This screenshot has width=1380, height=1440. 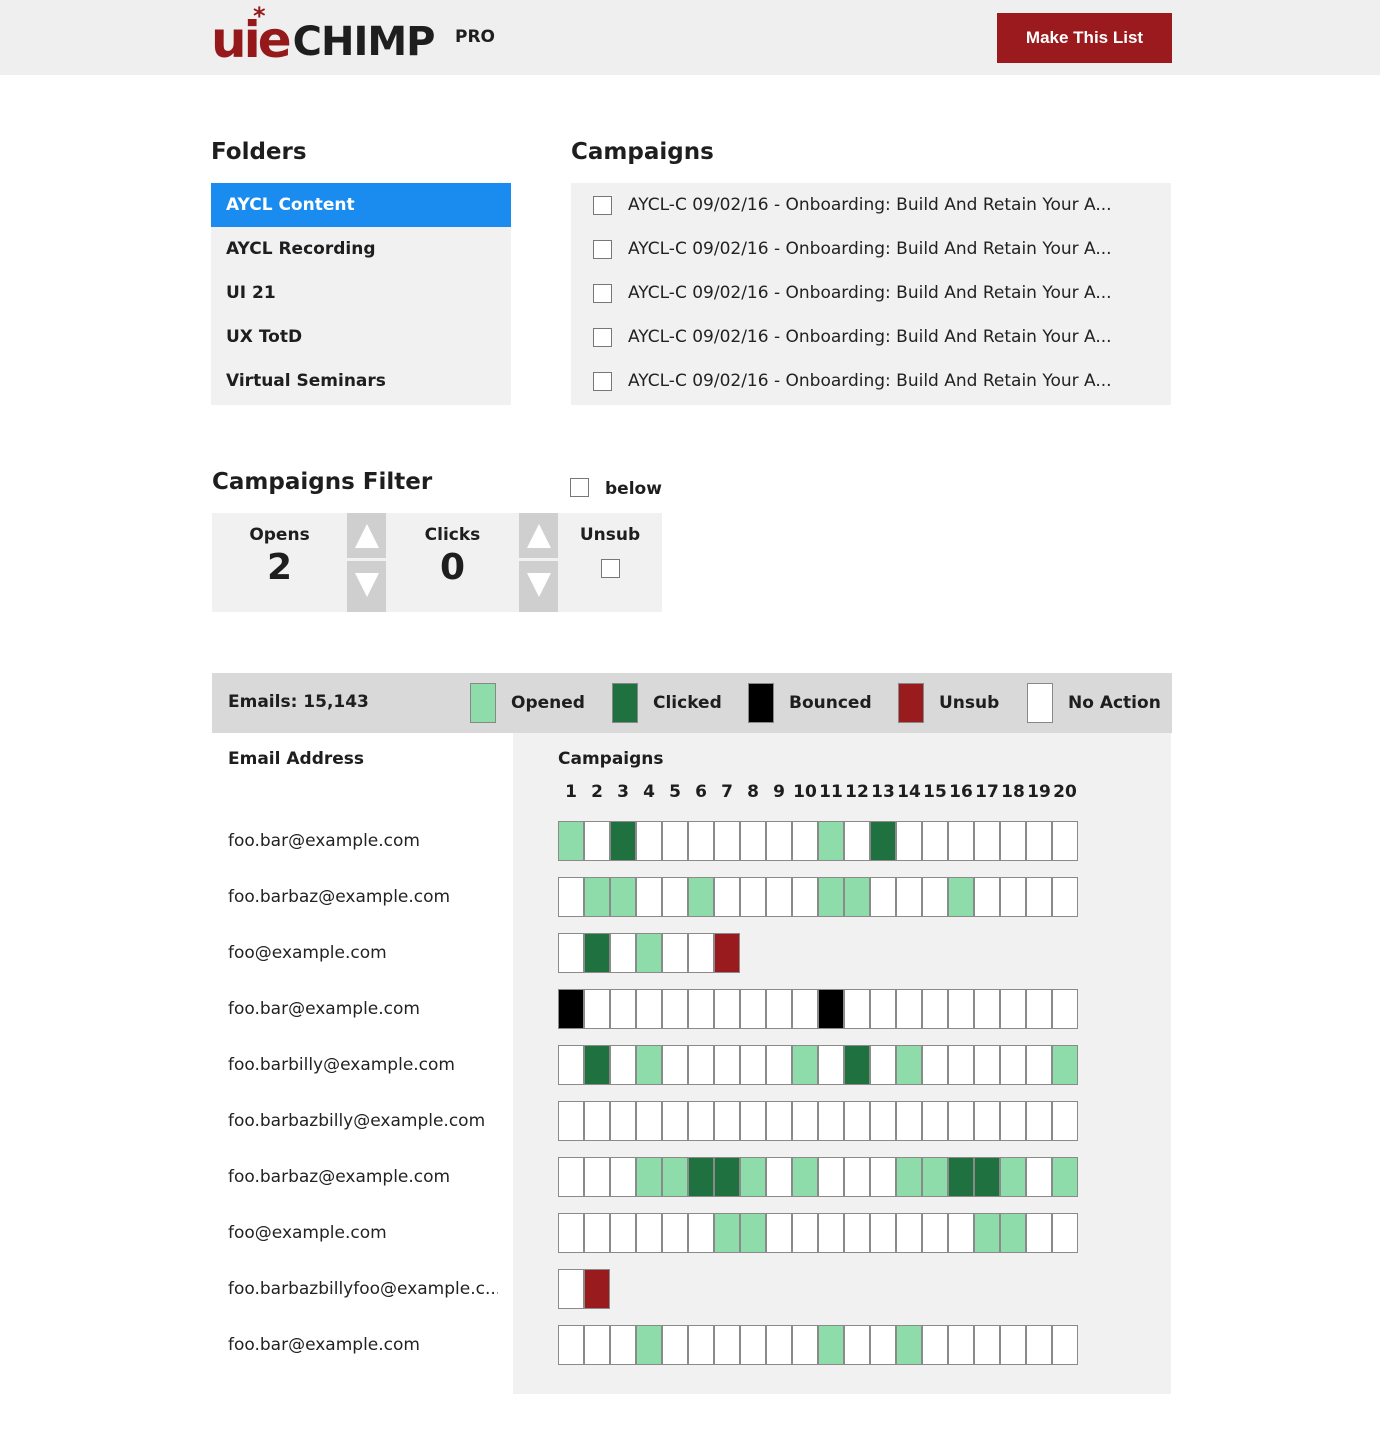 What do you see at coordinates (366, 585) in the screenshot?
I see `opens-decrement-button` at bounding box center [366, 585].